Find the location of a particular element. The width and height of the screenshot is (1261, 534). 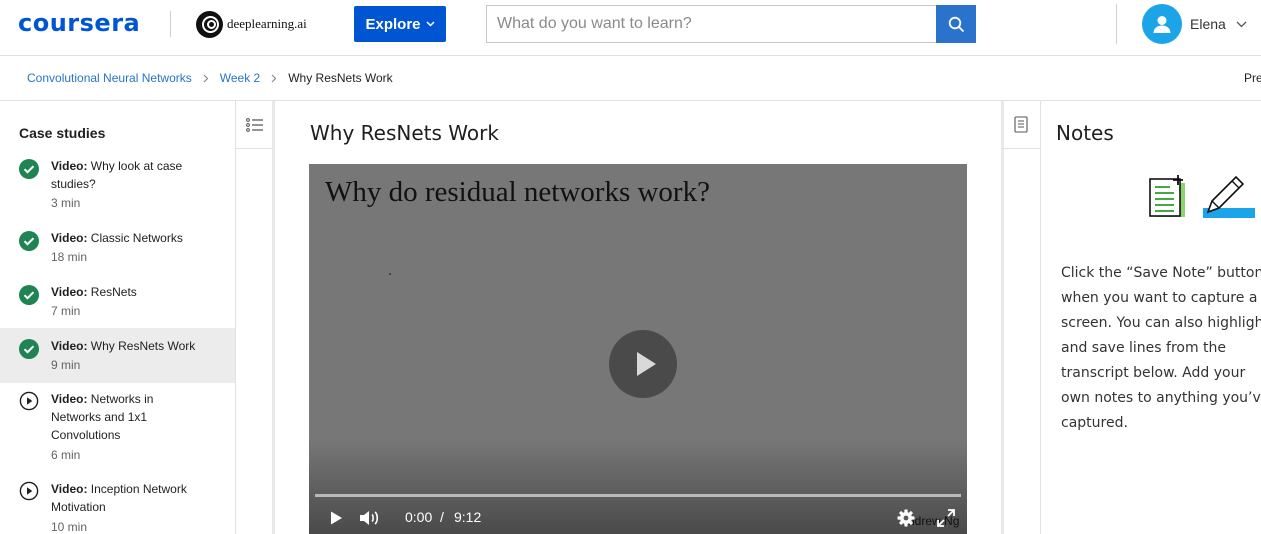

sidebar-item-duration: 18 min is located at coordinates (69, 257).